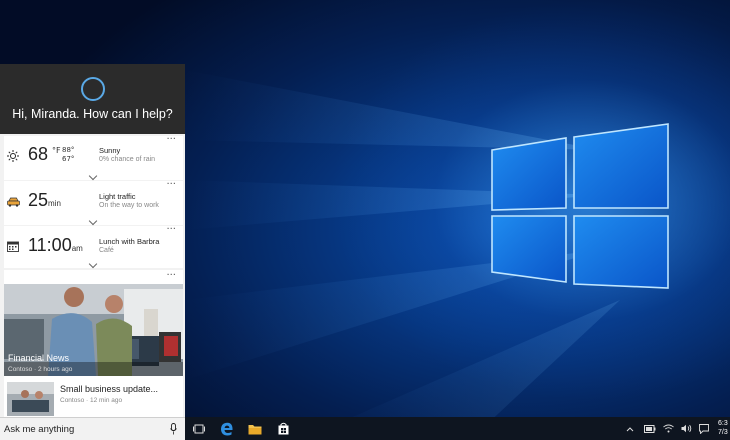  Describe the element at coordinates (129, 241) in the screenshot. I see `calendar-event-title: Lunch with Barbra` at that location.